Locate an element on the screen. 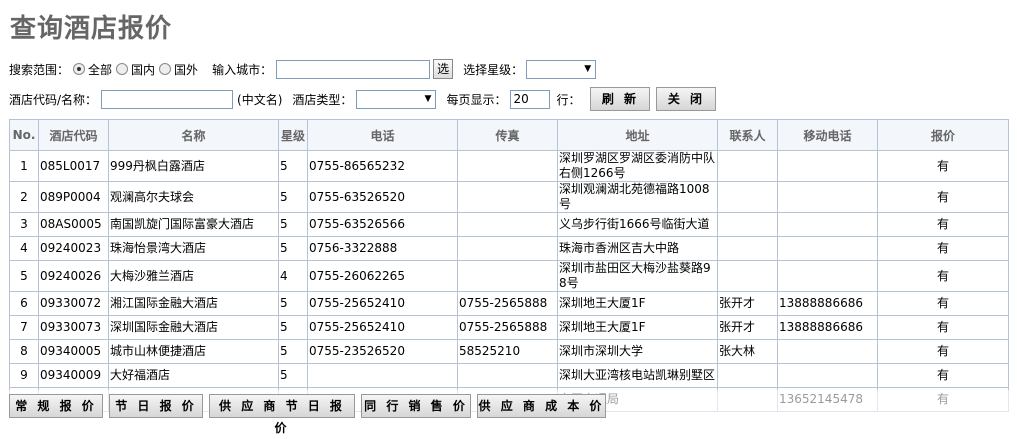 The height and width of the screenshot is (439, 1017). column-header-code: 酒店代码 is located at coordinates (73, 135).